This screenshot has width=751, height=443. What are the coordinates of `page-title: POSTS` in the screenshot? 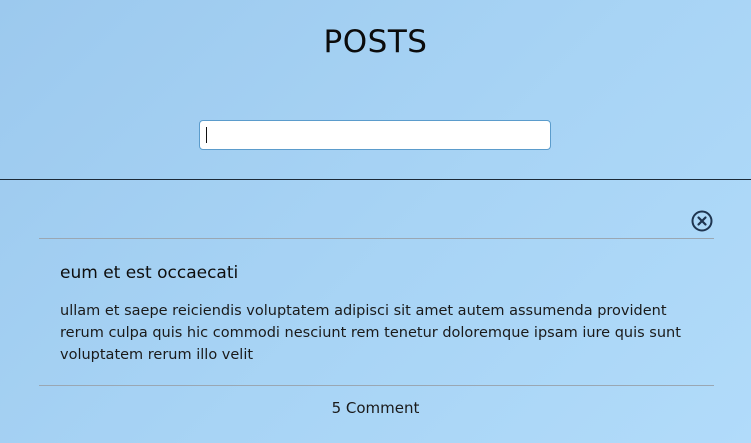 It's located at (375, 42).